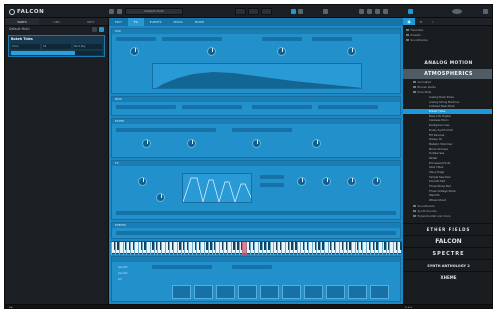 This screenshot has height=313, width=497. Describe the element at coordinates (119, 11) in the screenshot. I see `prev-icon` at that location.